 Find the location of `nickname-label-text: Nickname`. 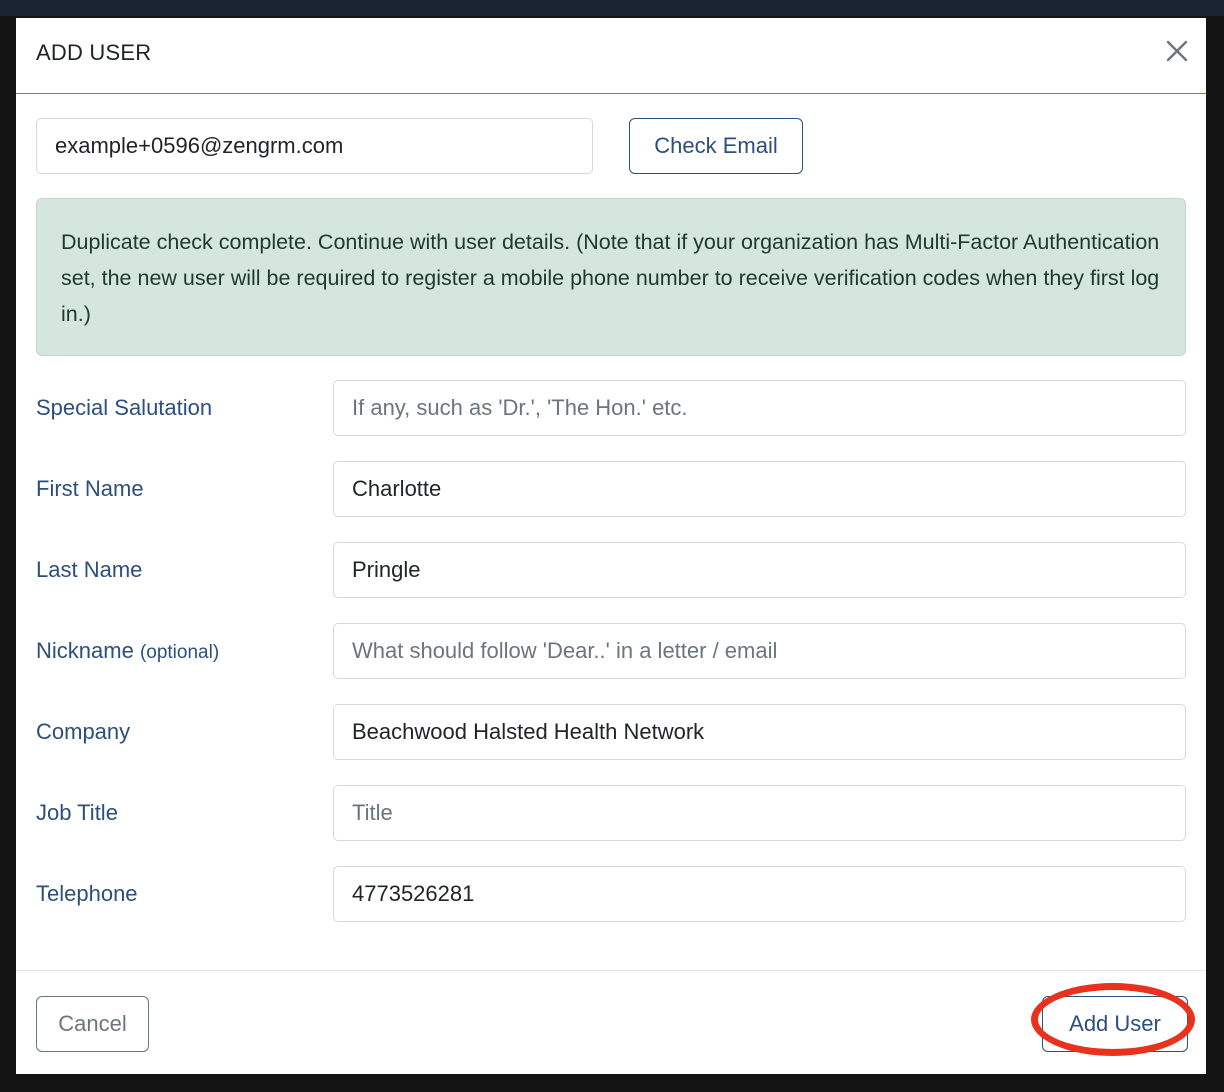

nickname-label-text: Nickname is located at coordinates (85, 650).